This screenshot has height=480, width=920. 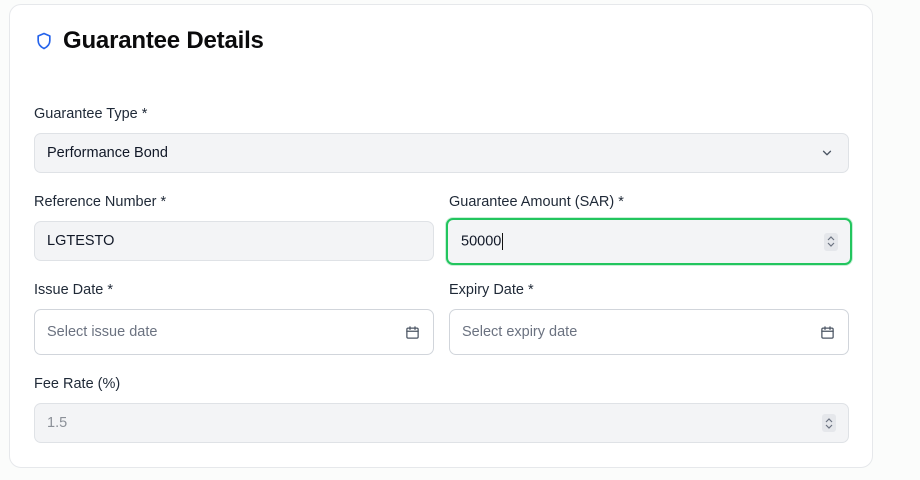 What do you see at coordinates (102, 332) in the screenshot?
I see `issue-date-placeholder: Select issue date` at bounding box center [102, 332].